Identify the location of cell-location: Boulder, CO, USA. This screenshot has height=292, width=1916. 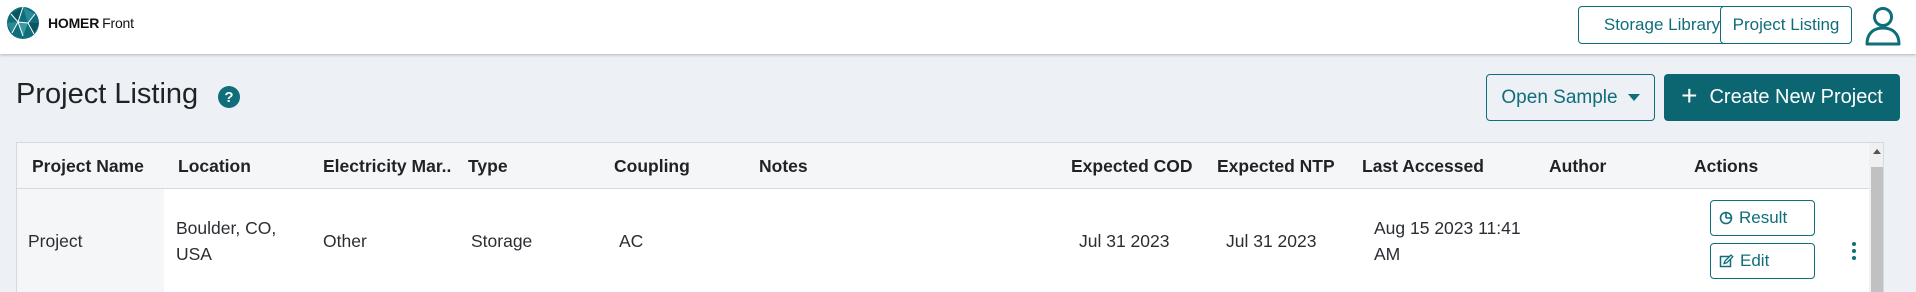
(226, 241).